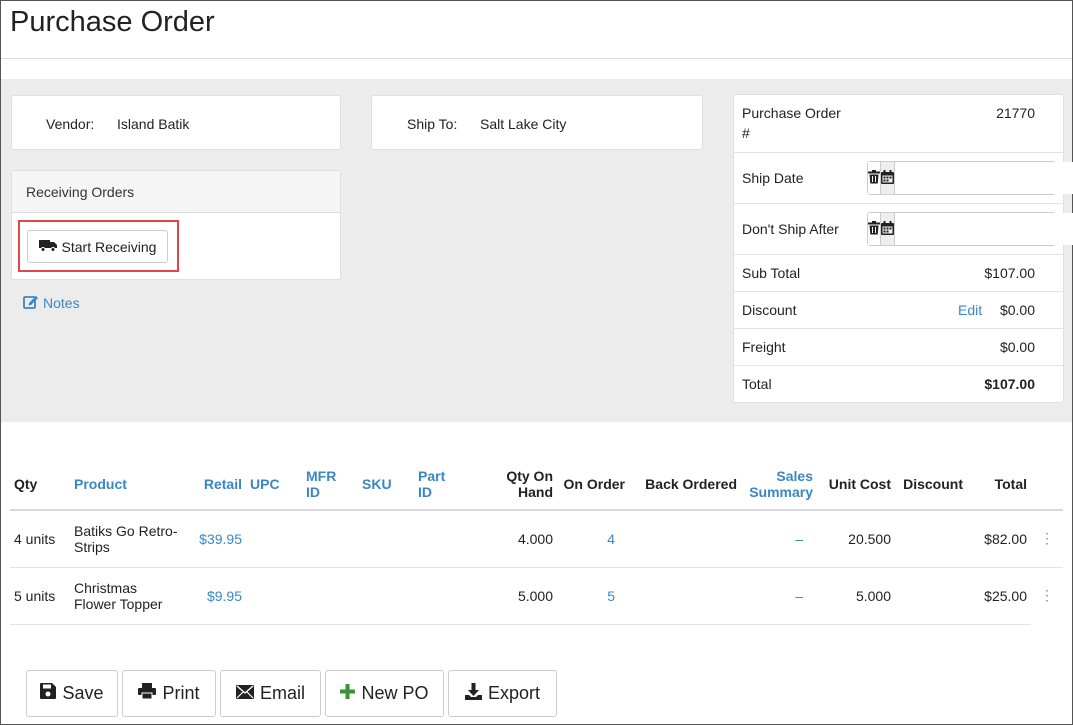  I want to click on calendar-icon, so click(887, 178).